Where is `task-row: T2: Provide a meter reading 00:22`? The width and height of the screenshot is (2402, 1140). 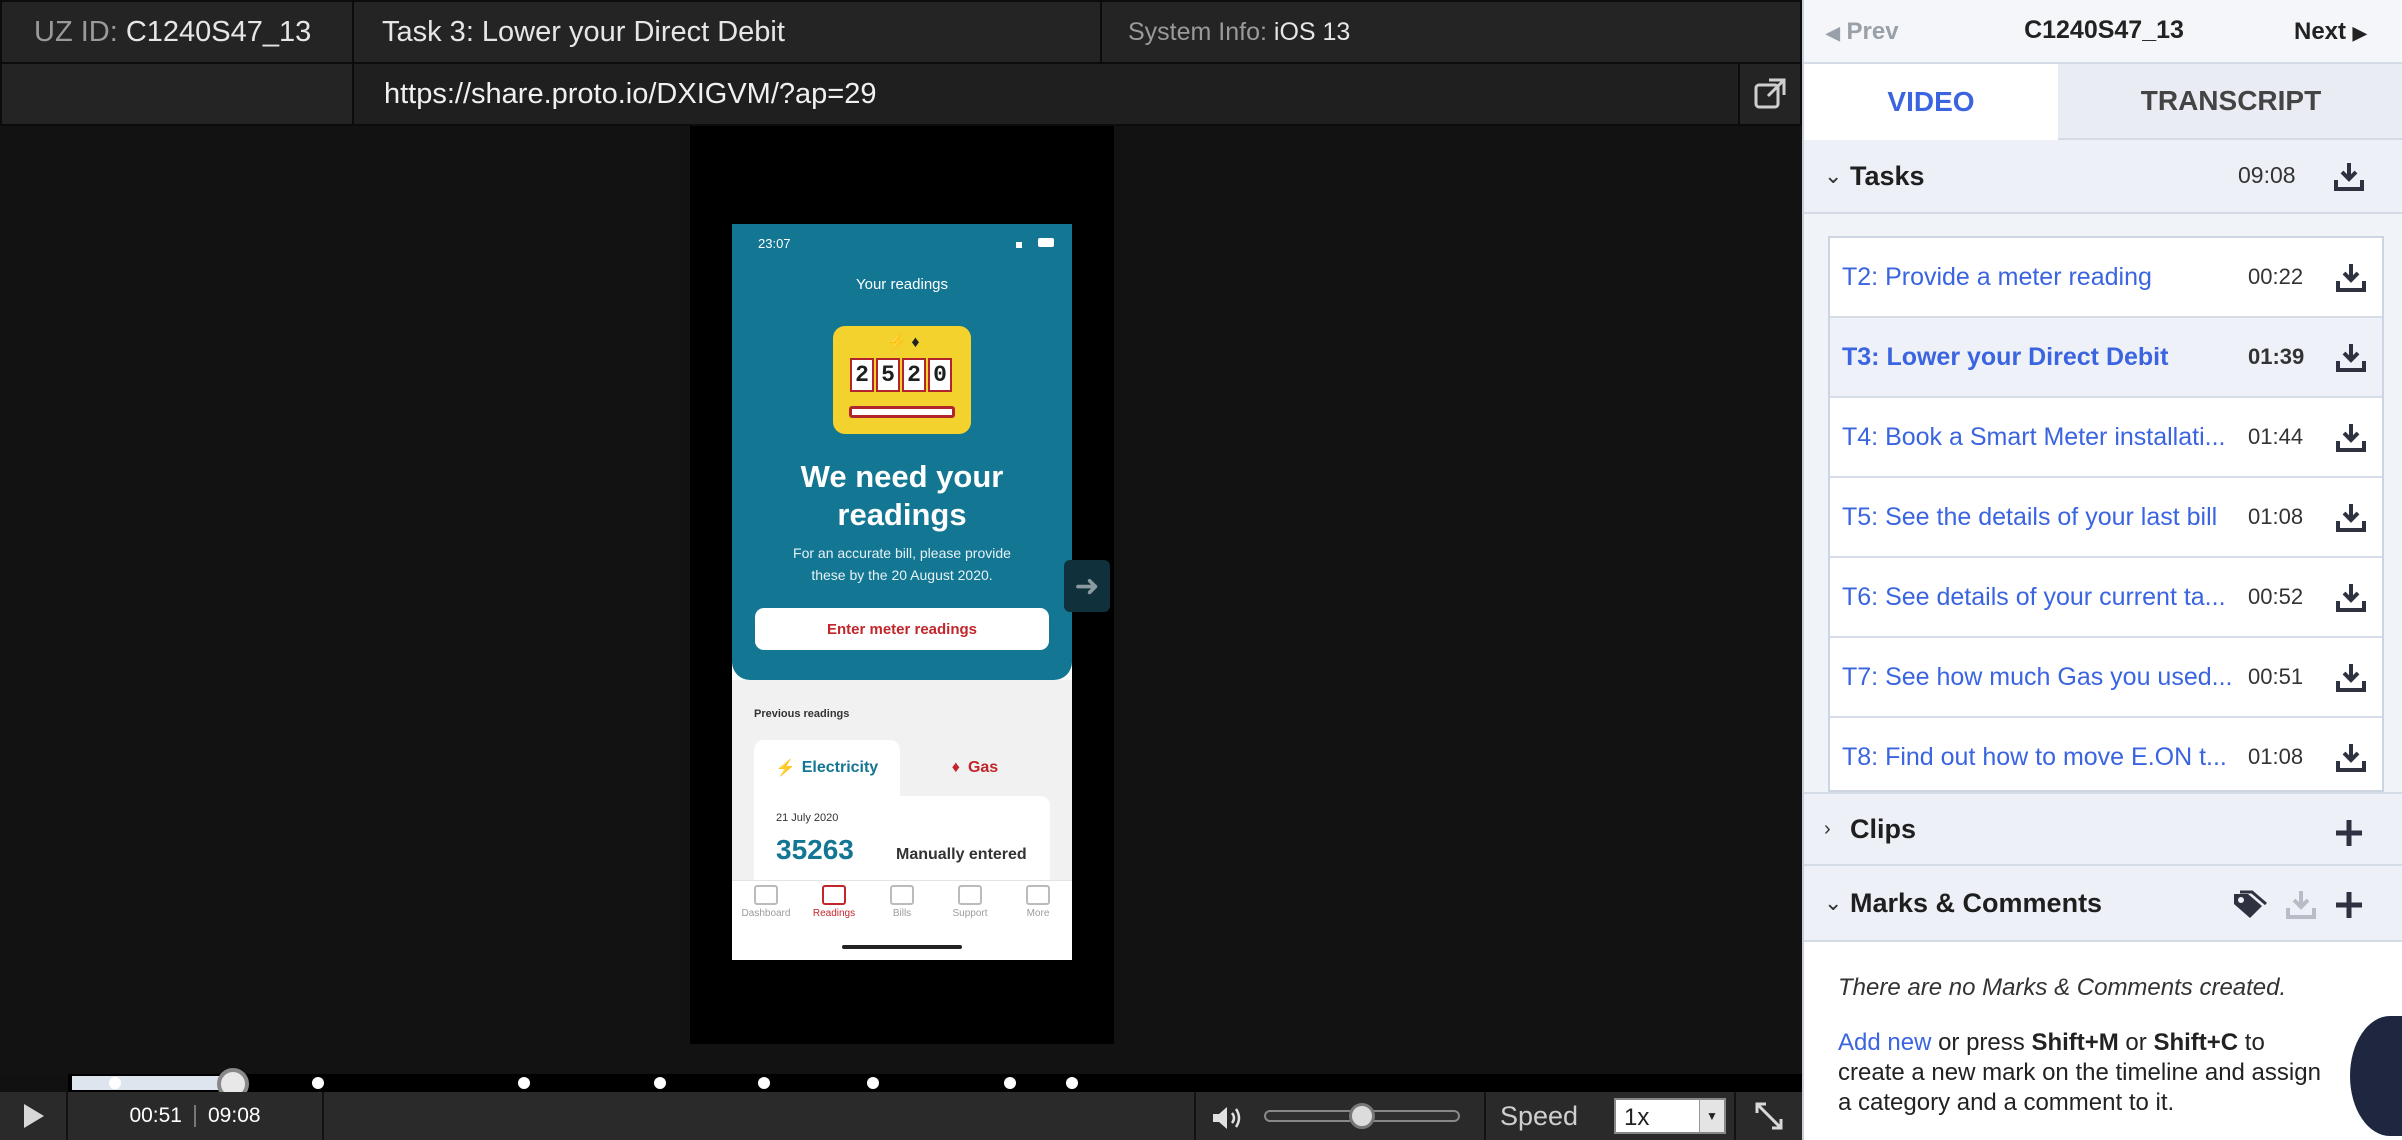 task-row: T2: Provide a meter reading 00:22 is located at coordinates (2106, 278).